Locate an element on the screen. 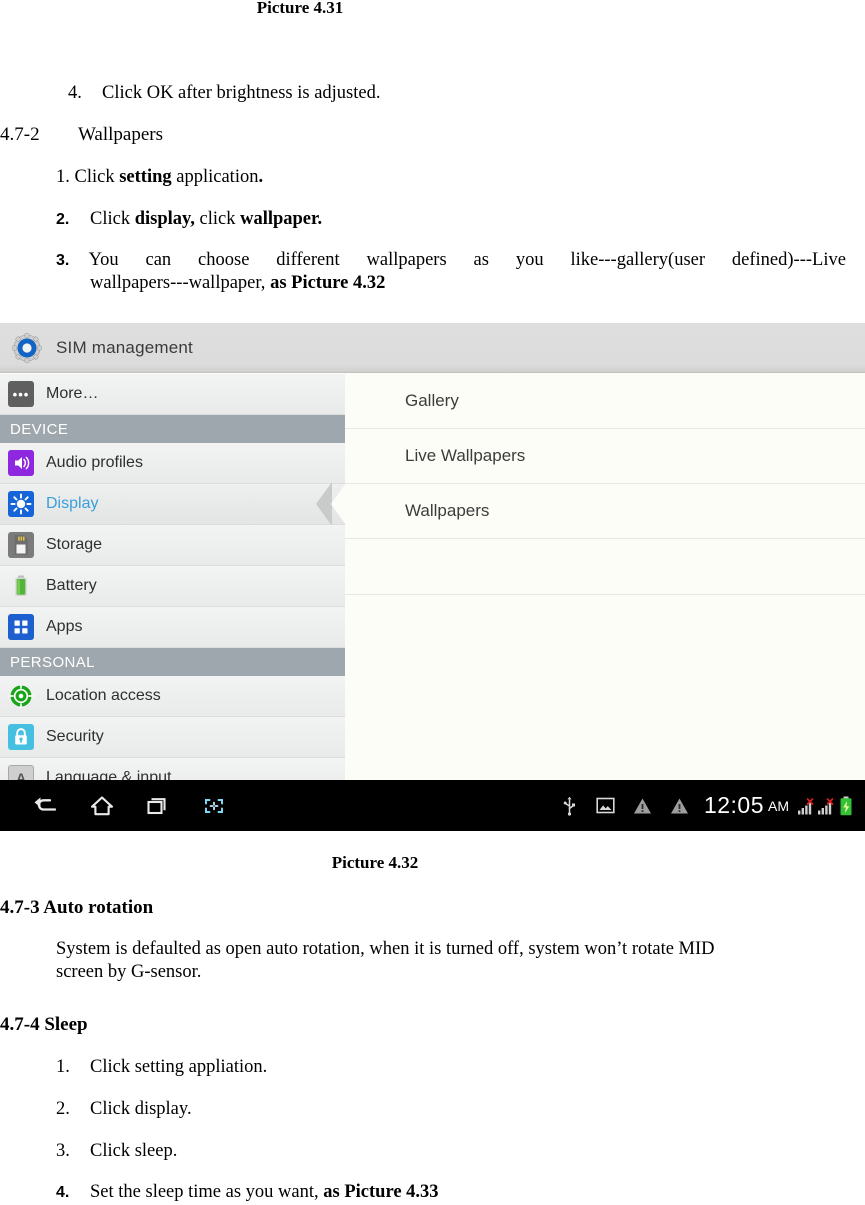 The image size is (865, 1205). list-item-number: 2. is located at coordinates (63, 219).